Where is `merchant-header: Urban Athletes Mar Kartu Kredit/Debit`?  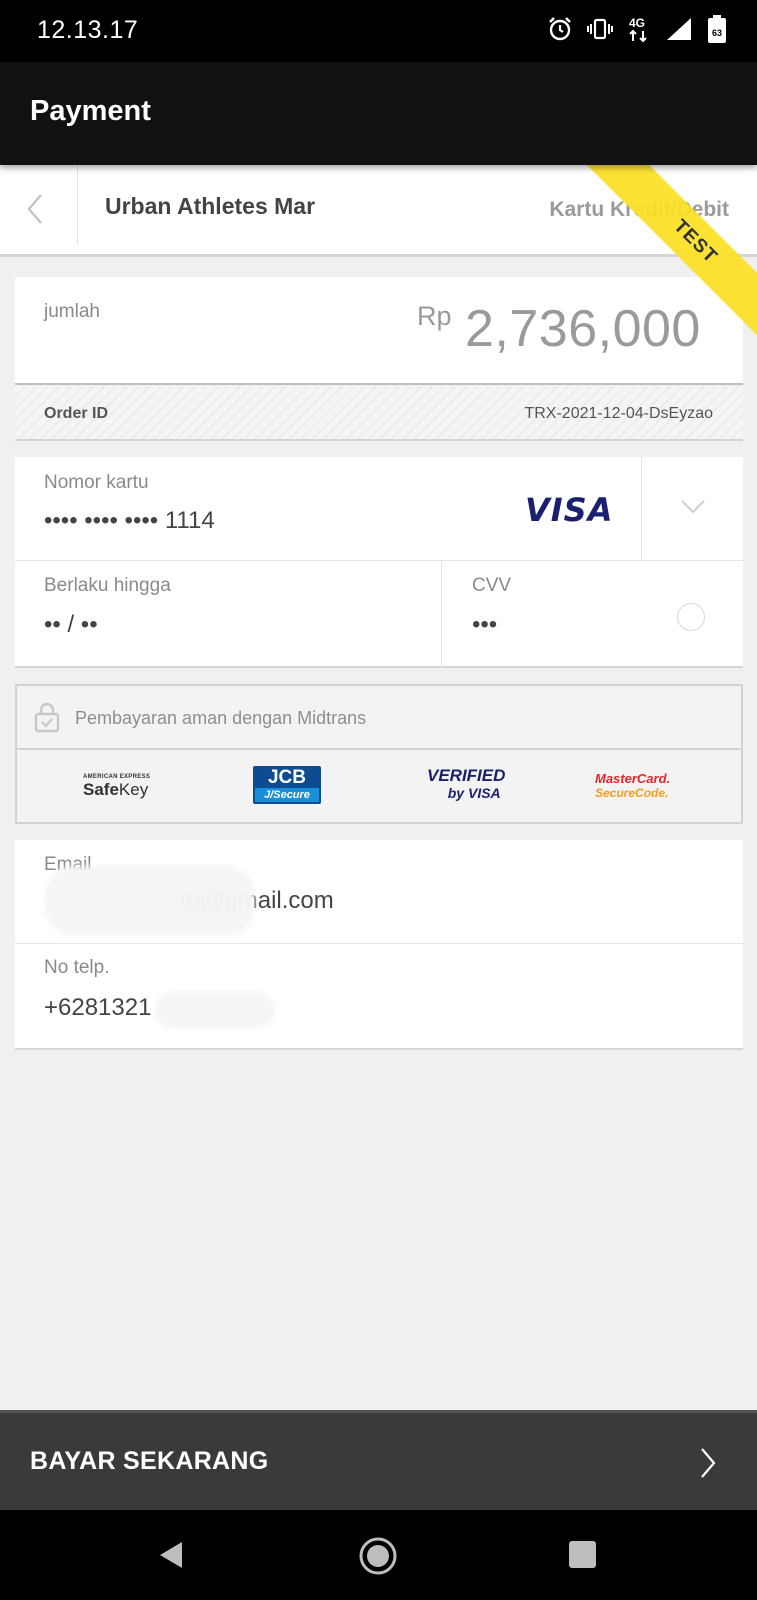 merchant-header: Urban Athletes Mar Kartu Kredit/Debit is located at coordinates (378, 211).